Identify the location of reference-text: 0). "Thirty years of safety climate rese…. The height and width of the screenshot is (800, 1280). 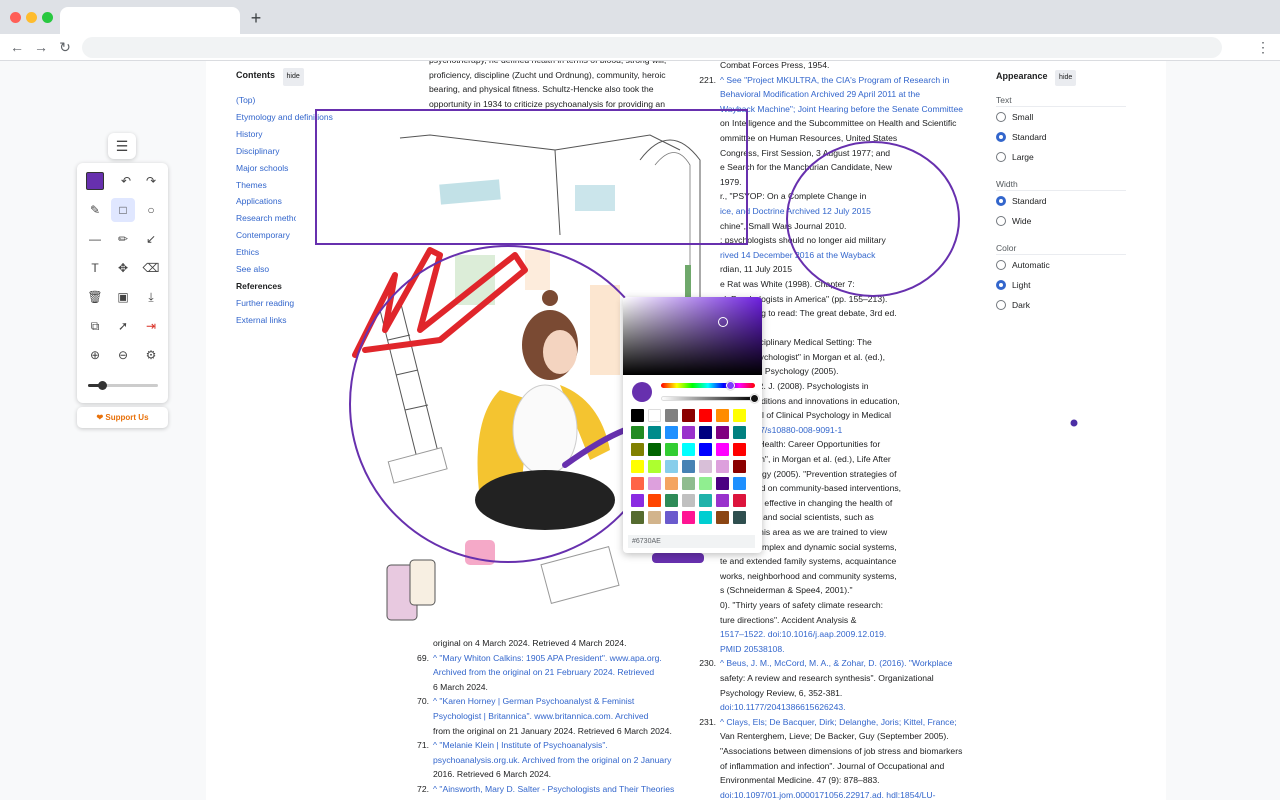
(801, 605).